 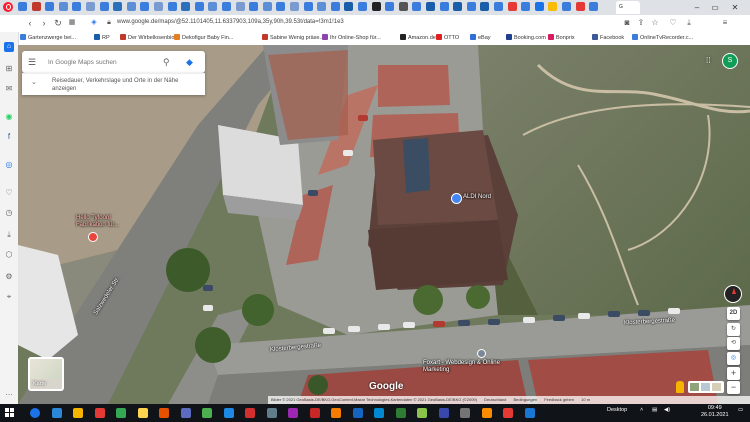 I want to click on whatsapp-icon: ◉, so click(x=9, y=117).